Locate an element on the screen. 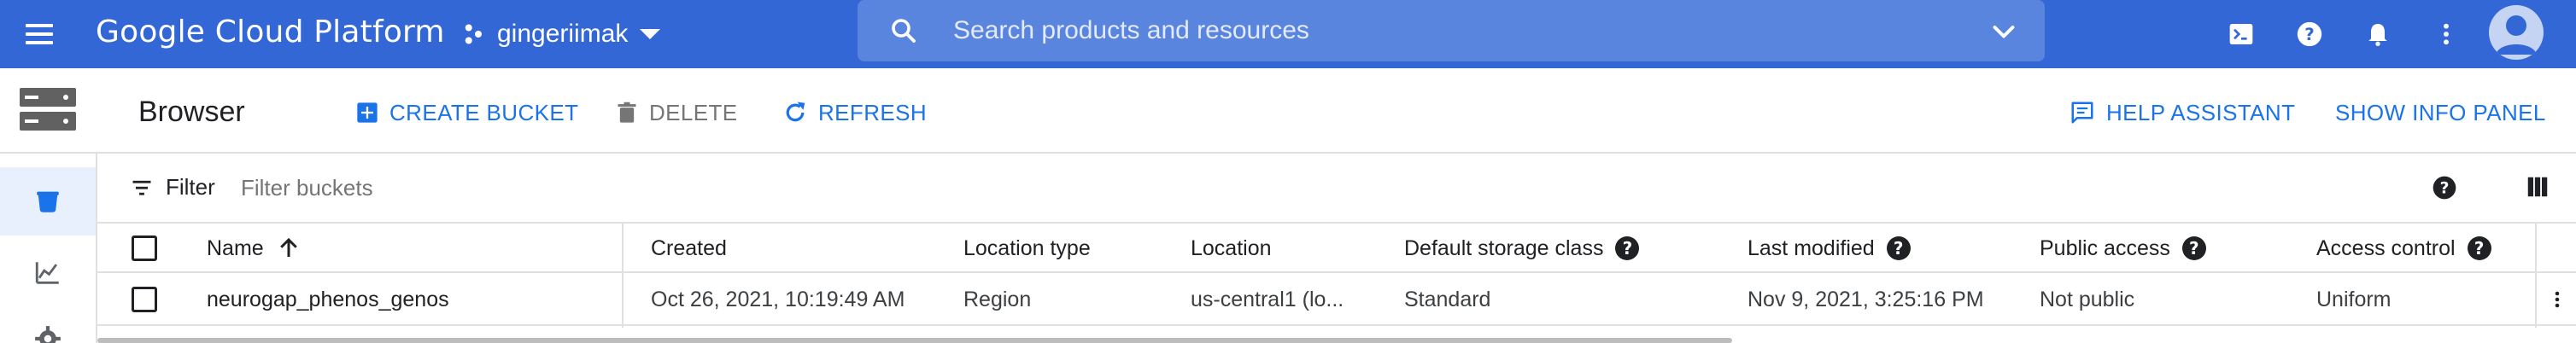  column-header-public-access: Public access ? is located at coordinates (2123, 248).